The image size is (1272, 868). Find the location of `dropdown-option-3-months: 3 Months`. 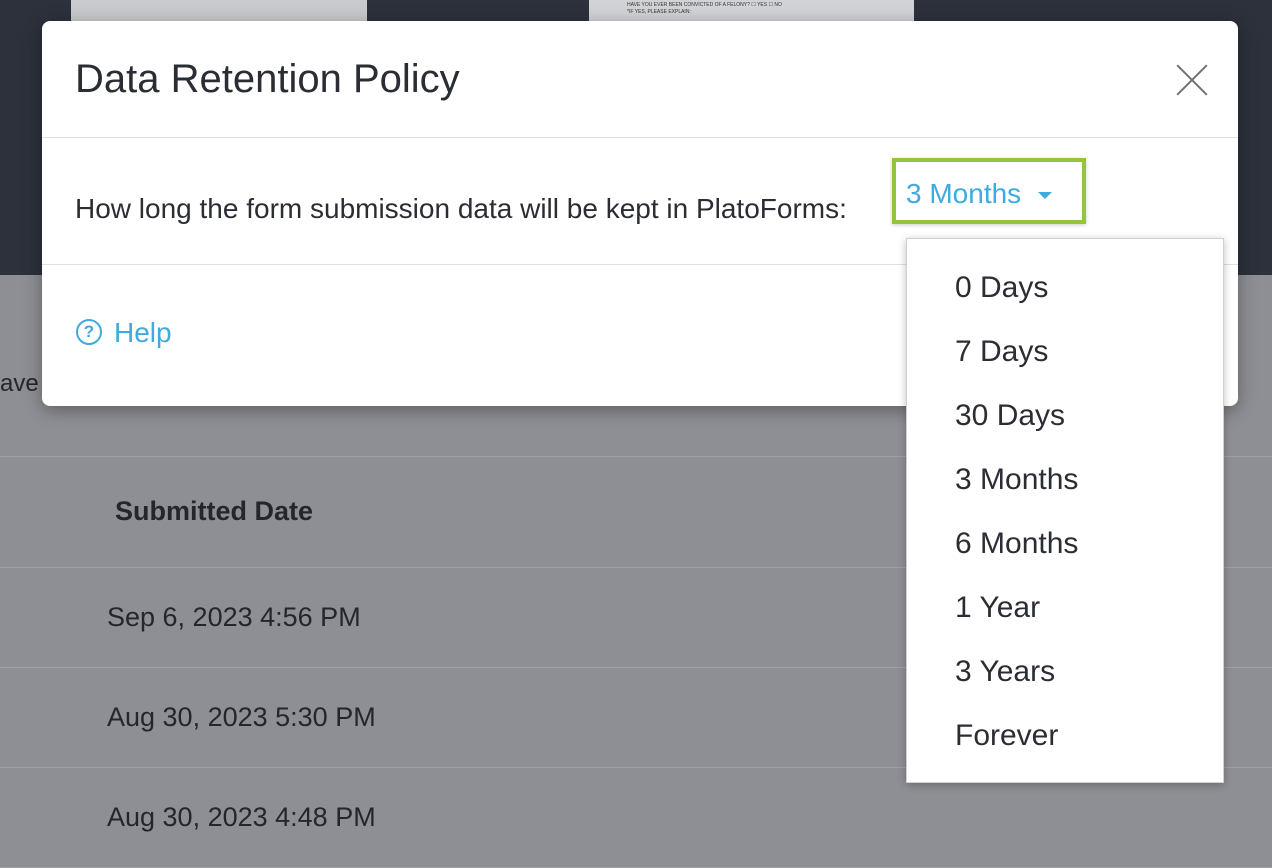

dropdown-option-3-months: 3 Months is located at coordinates (1065, 480).